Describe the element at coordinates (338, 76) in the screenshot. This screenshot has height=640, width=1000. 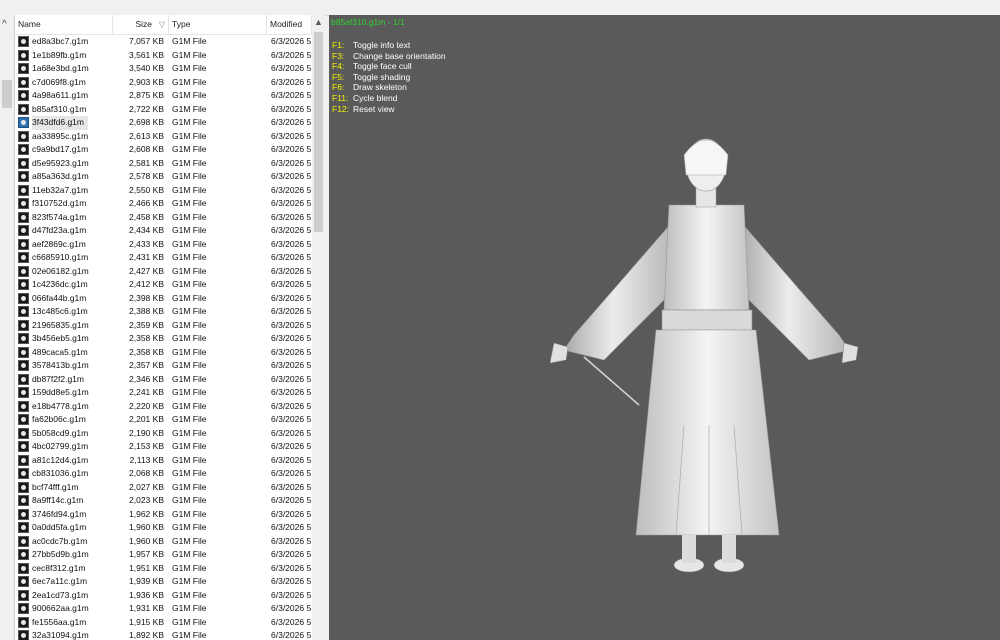
I see `shortcut-key: F5:` at that location.